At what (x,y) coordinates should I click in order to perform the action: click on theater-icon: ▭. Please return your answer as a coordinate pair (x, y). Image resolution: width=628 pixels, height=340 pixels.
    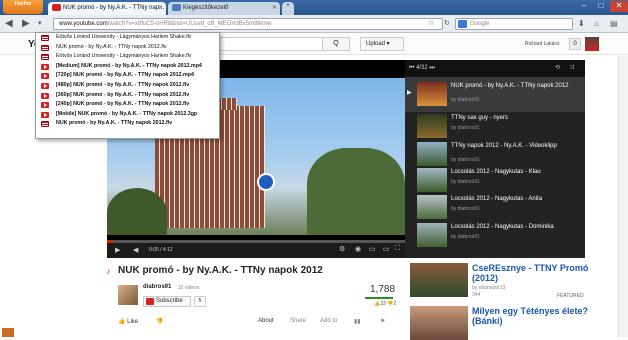
    Looking at the image, I should click on (386, 249).